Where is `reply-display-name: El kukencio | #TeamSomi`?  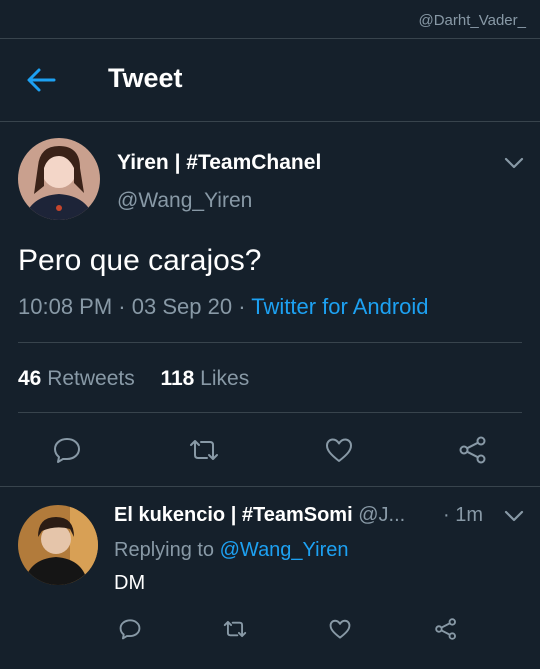
reply-display-name: El kukencio | #TeamSomi is located at coordinates (233, 515).